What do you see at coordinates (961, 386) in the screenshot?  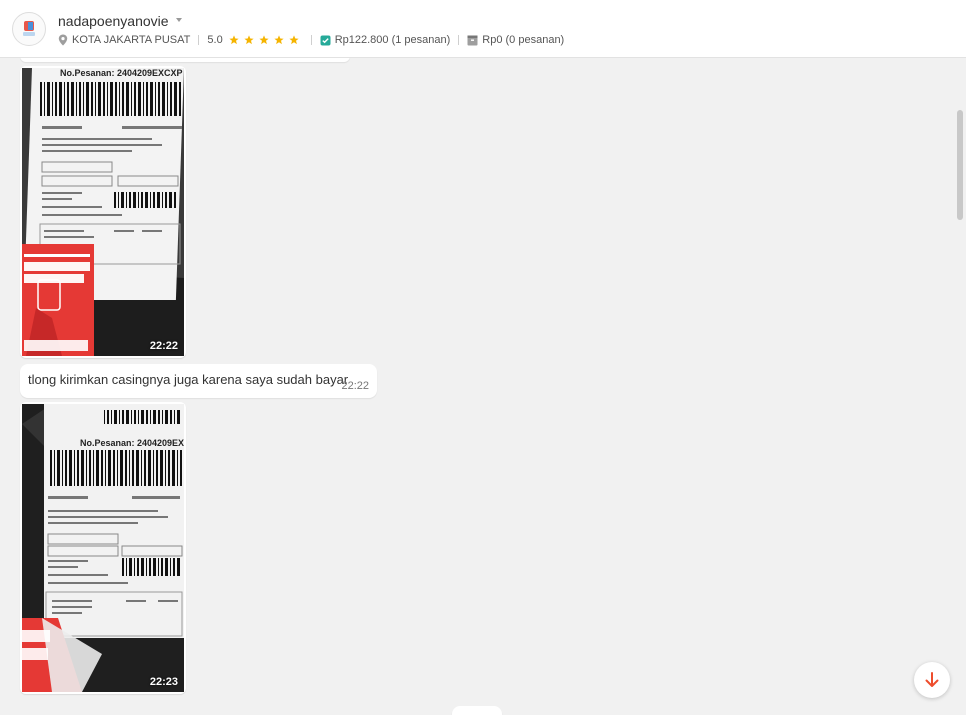 I see `chat-scrollbar` at bounding box center [961, 386].